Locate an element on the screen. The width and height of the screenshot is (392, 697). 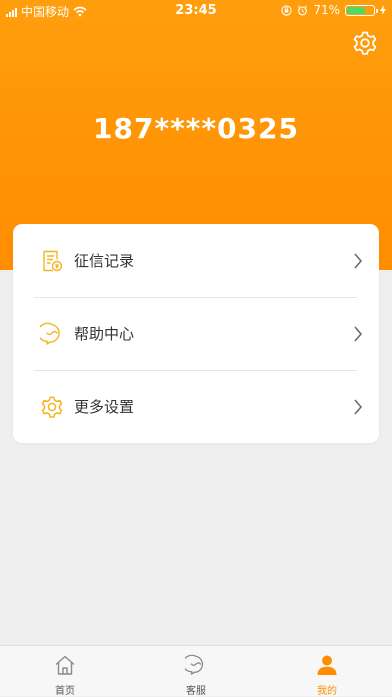
menu-item-help-center: 帮助中心 is located at coordinates (196, 333).